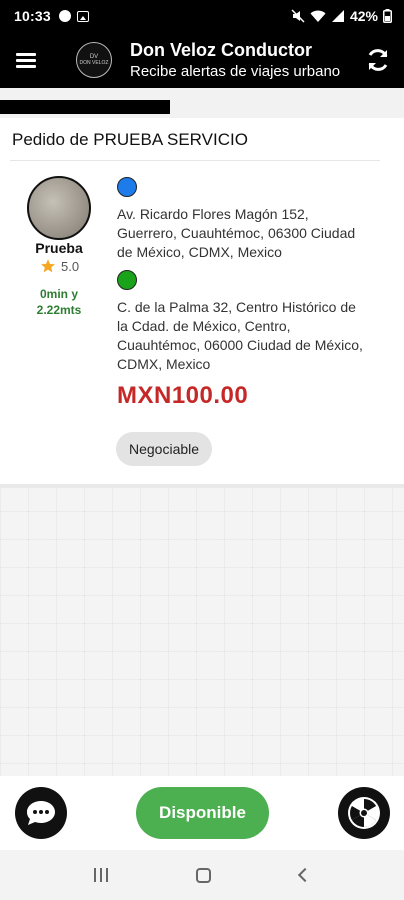 Image resolution: width=404 pixels, height=900 pixels. Describe the element at coordinates (195, 160) in the screenshot. I see `divider` at that location.